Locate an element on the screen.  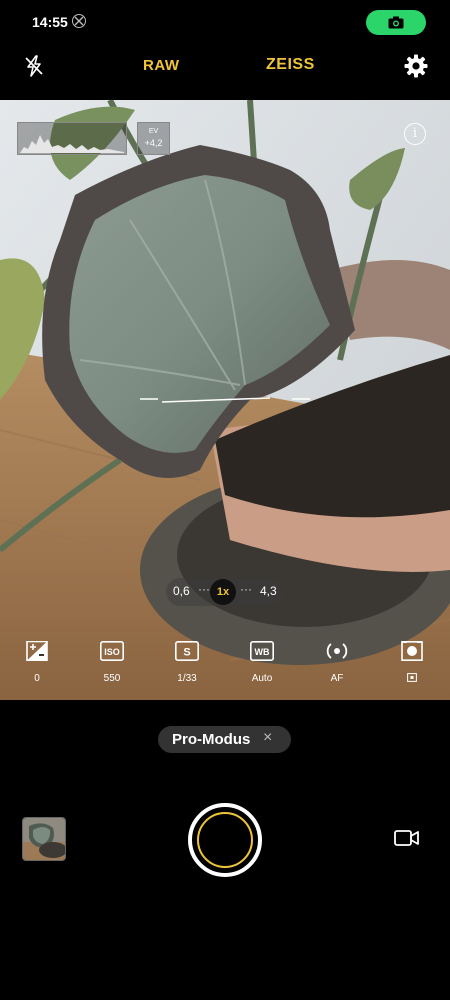
zoom-selector: 0,6 ··· 1x ··· 4,3 is located at coordinates (224, 592).